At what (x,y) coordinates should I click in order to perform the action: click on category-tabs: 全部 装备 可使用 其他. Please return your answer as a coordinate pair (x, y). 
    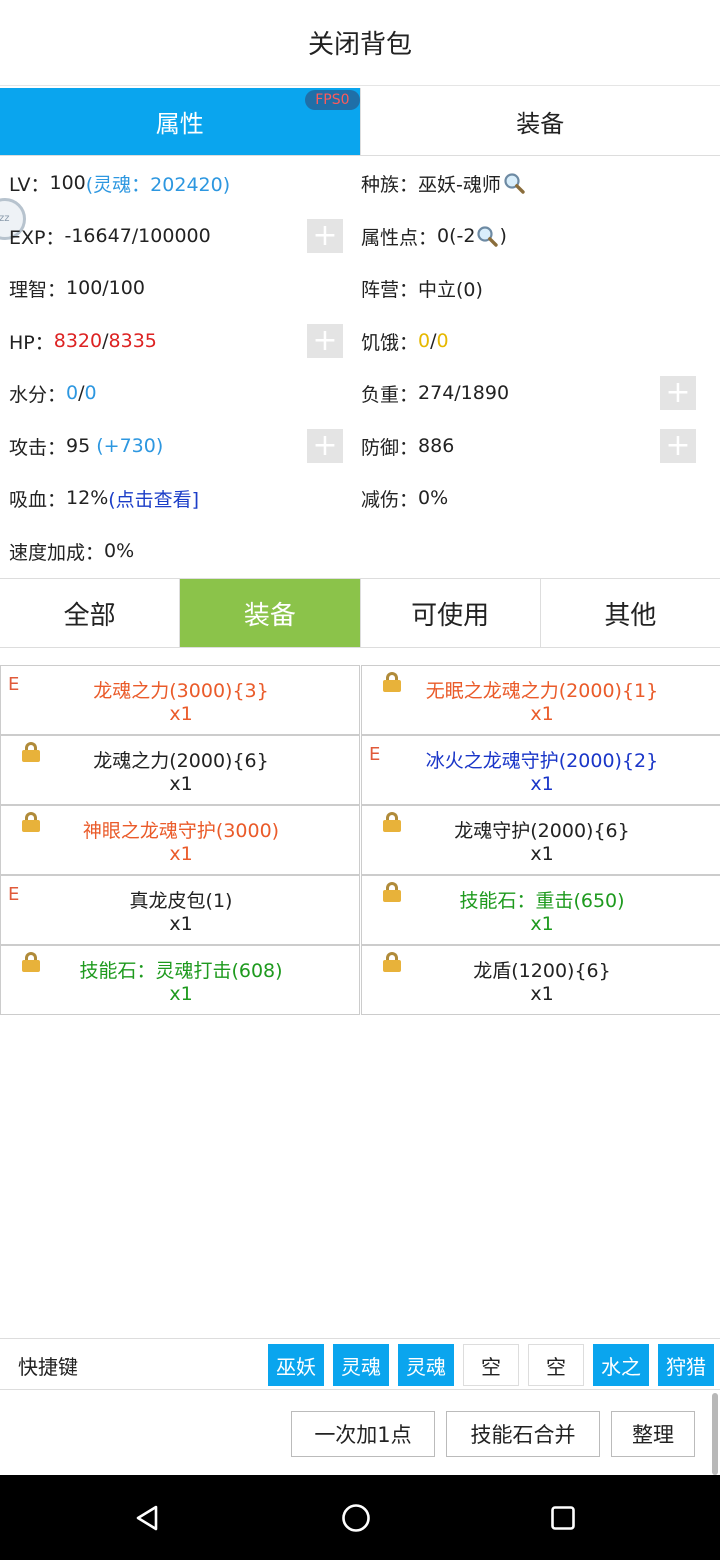
    Looking at the image, I should click on (360, 613).